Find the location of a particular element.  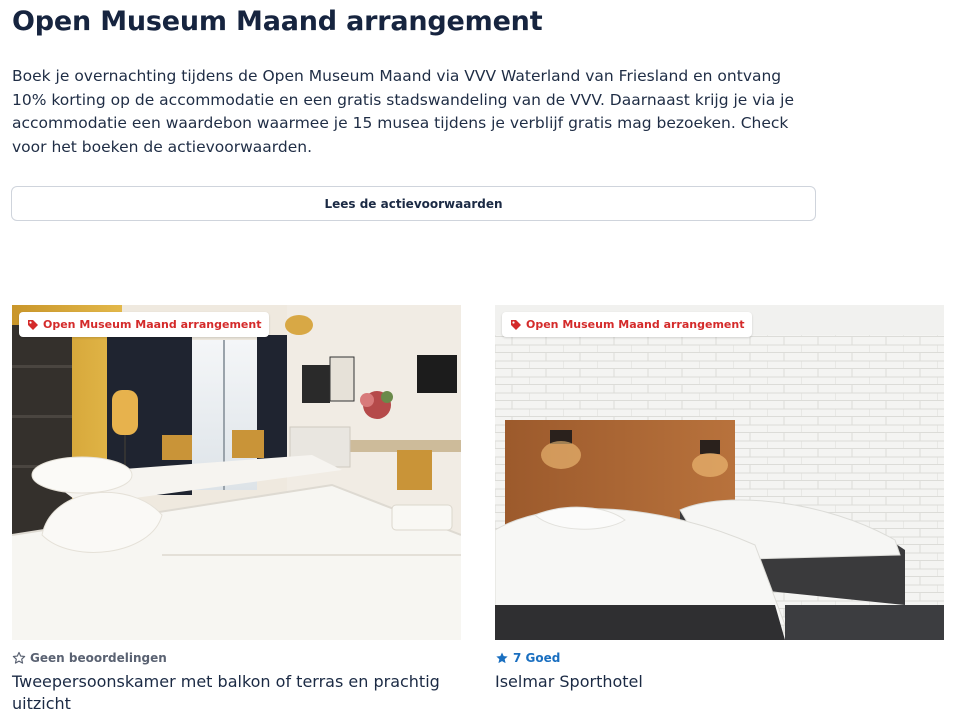

terms-button: Lees de actievoorwaarden is located at coordinates (413, 203).